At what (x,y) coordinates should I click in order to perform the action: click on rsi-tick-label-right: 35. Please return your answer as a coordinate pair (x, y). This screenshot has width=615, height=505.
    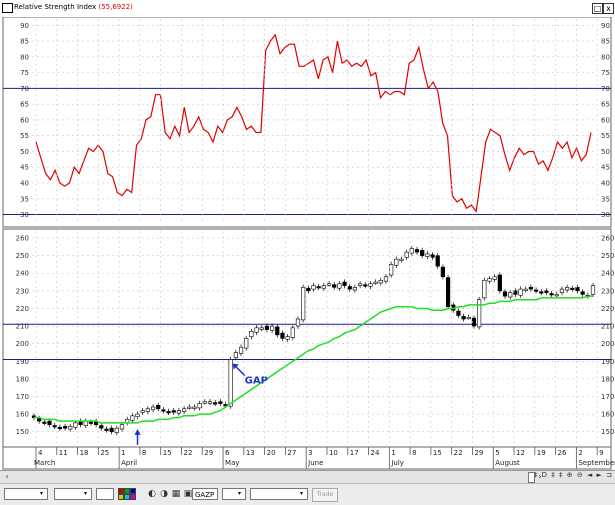
    Looking at the image, I should click on (605, 199).